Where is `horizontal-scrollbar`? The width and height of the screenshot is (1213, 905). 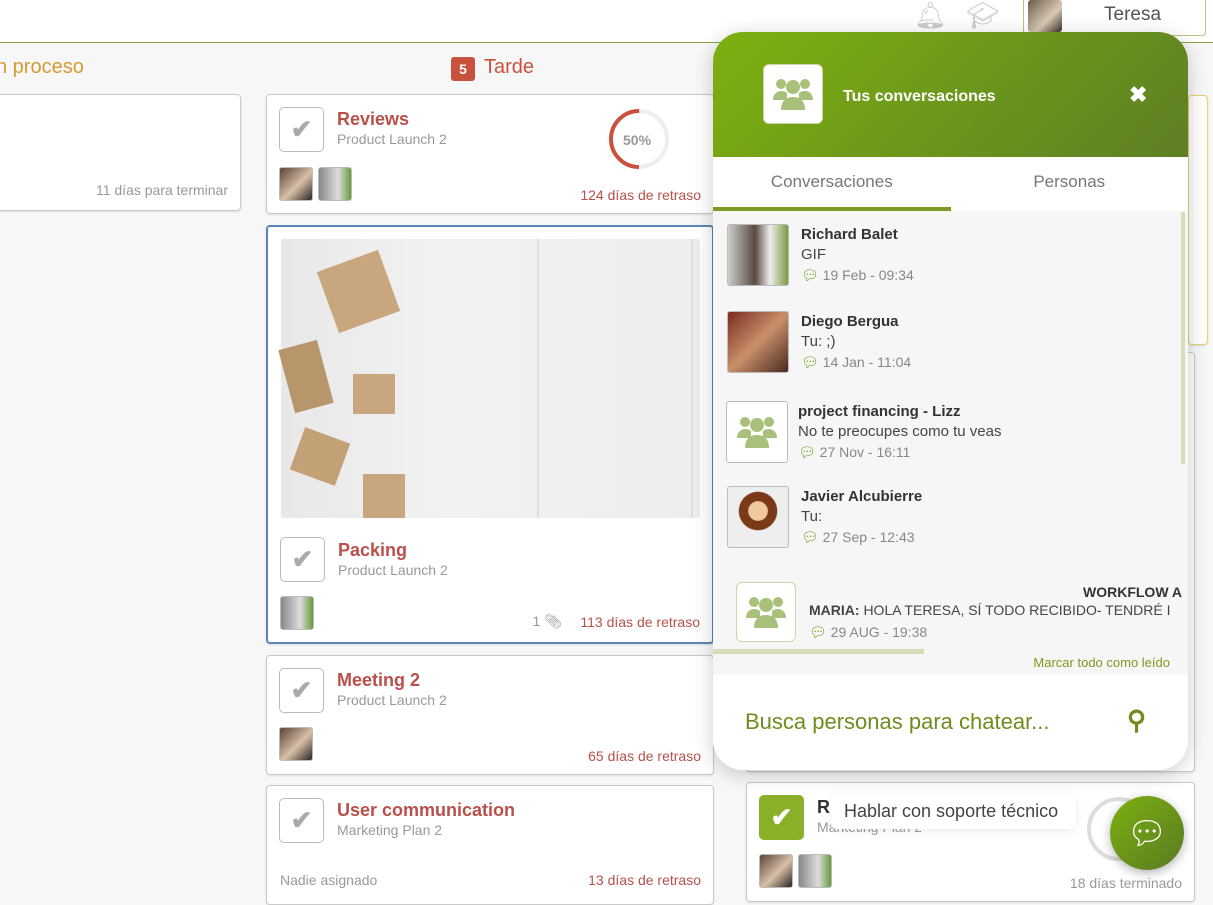
horizontal-scrollbar is located at coordinates (818, 651).